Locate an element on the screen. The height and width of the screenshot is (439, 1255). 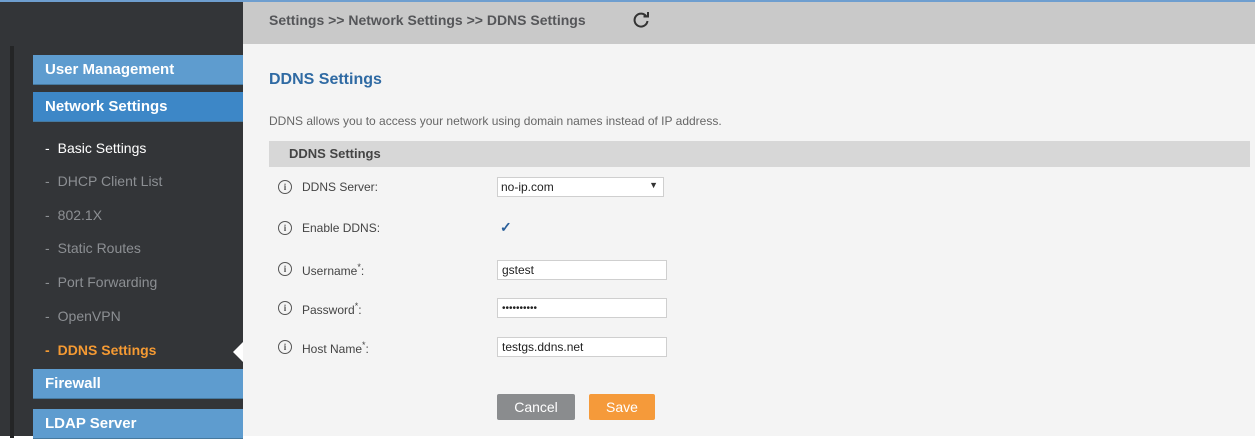
sidebar-subitem-basic-settings: - Basic Settings is located at coordinates (138, 148).